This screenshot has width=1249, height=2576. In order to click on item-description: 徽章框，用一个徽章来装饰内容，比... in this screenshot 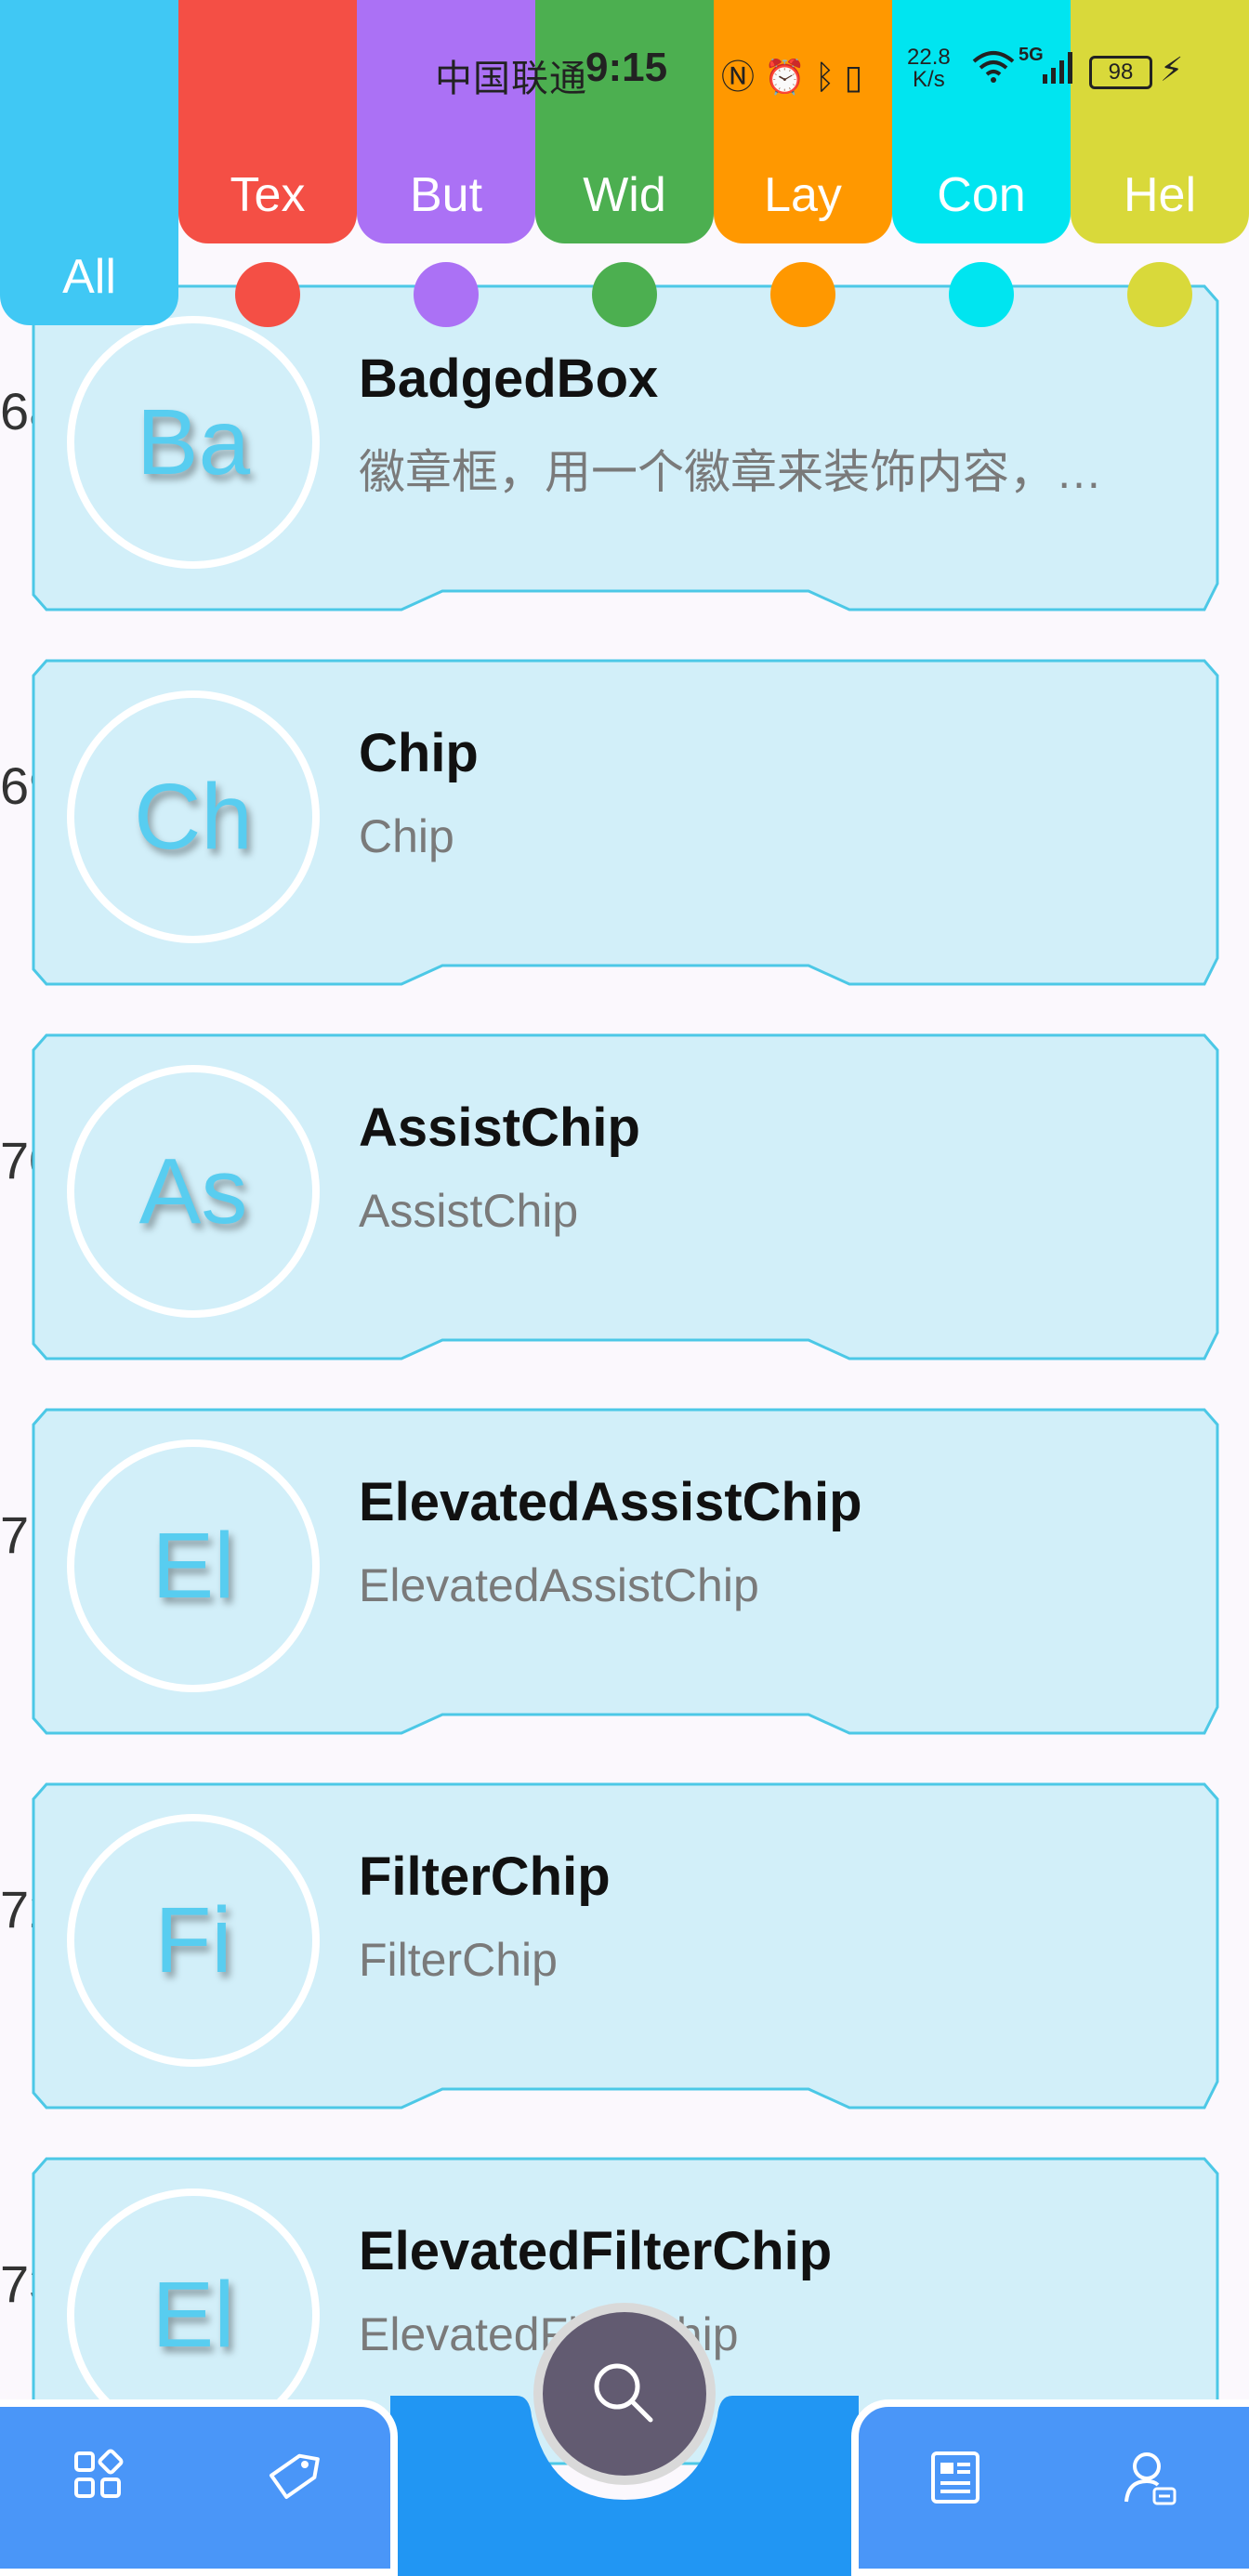, I will do `click(749, 472)`.